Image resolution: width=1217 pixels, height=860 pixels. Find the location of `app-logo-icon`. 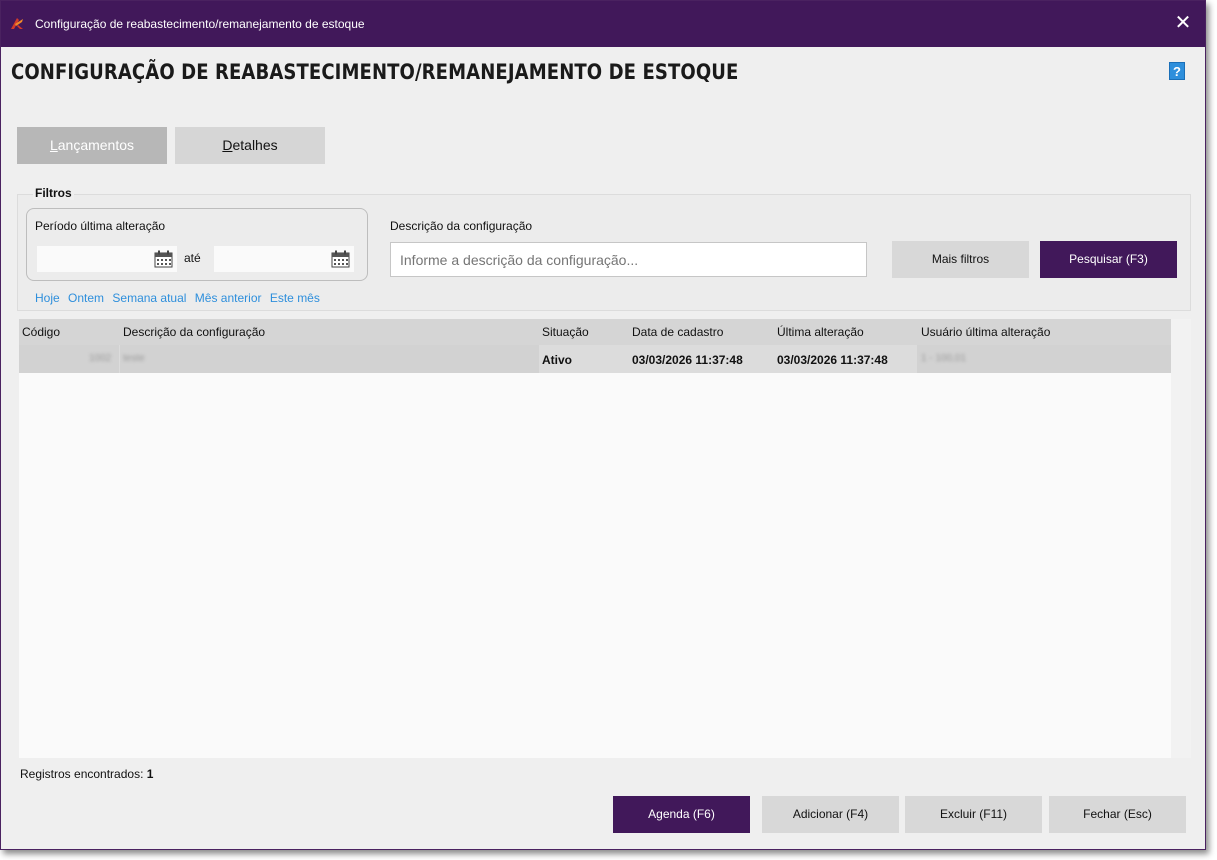

app-logo-icon is located at coordinates (17, 23).